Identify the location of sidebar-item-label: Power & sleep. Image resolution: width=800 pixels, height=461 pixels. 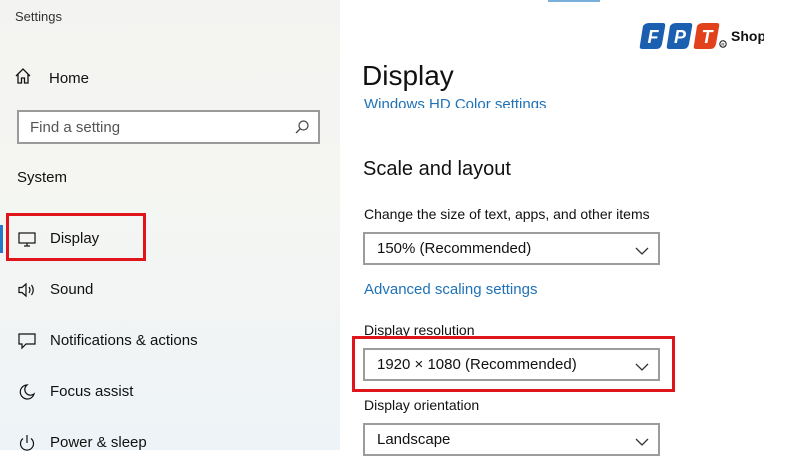
(98, 442).